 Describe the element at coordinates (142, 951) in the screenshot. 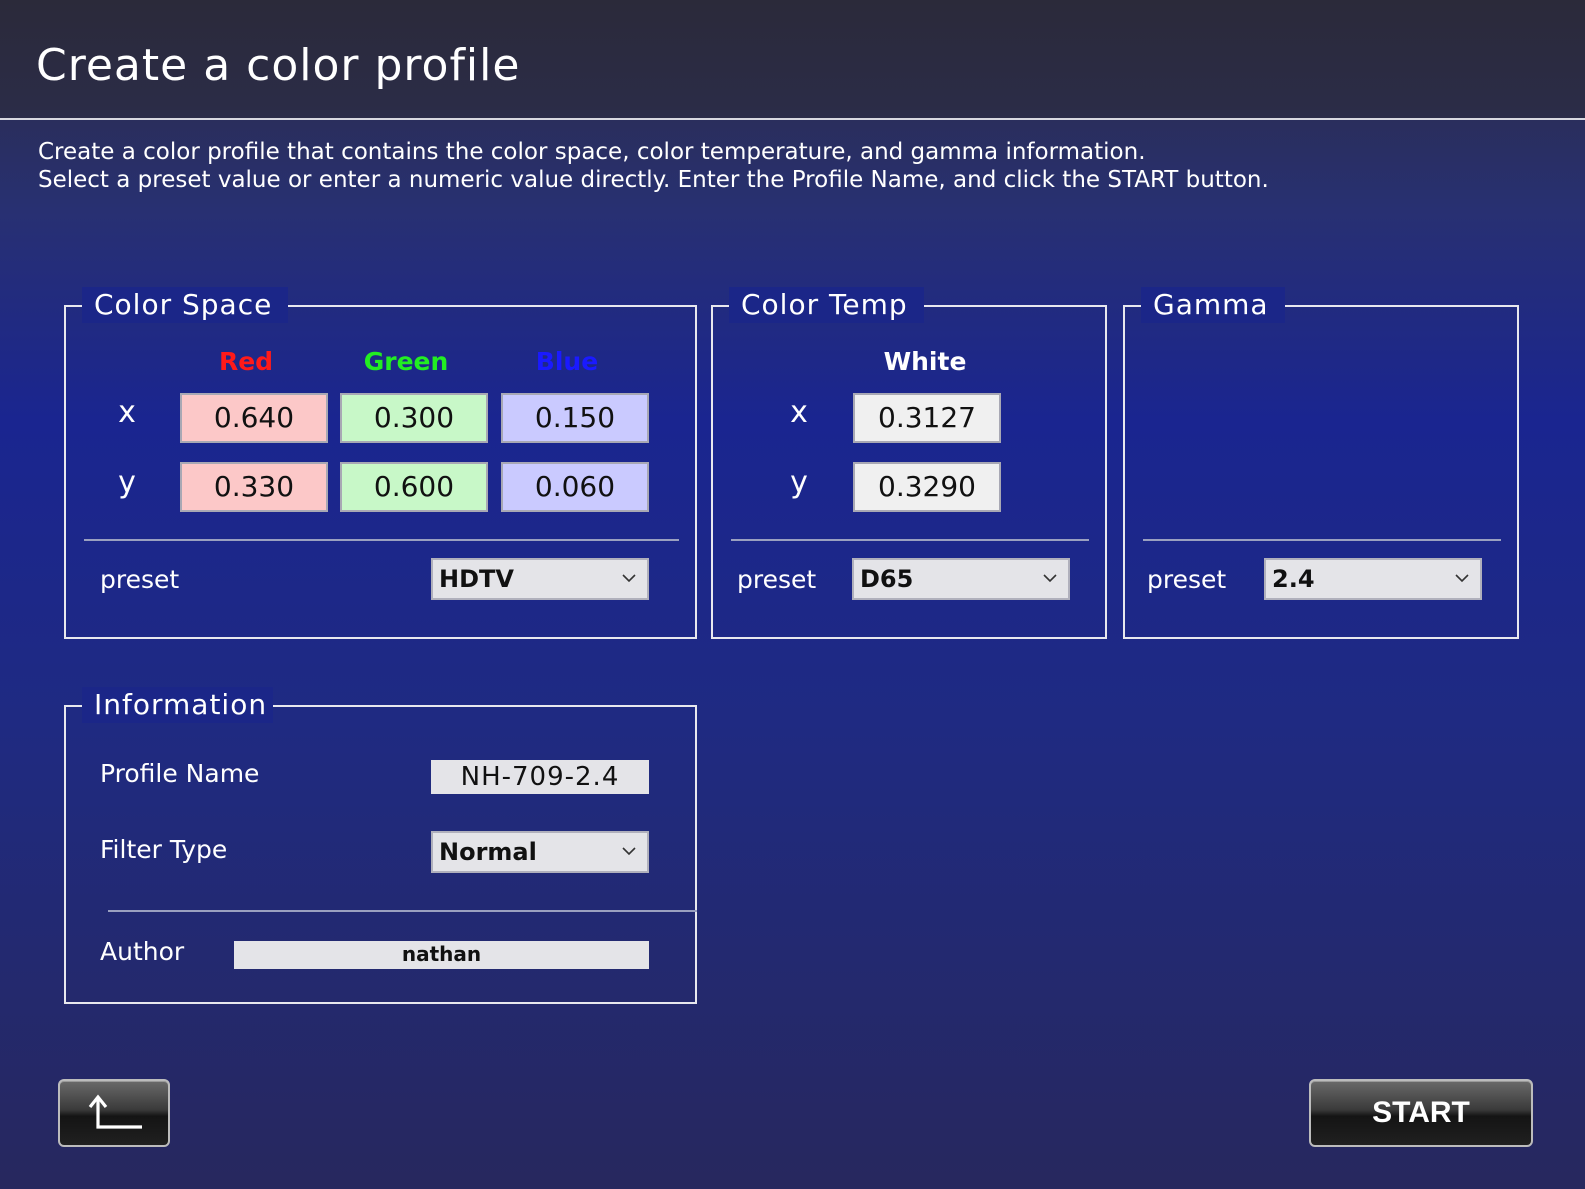

I see `author-label: Author` at that location.